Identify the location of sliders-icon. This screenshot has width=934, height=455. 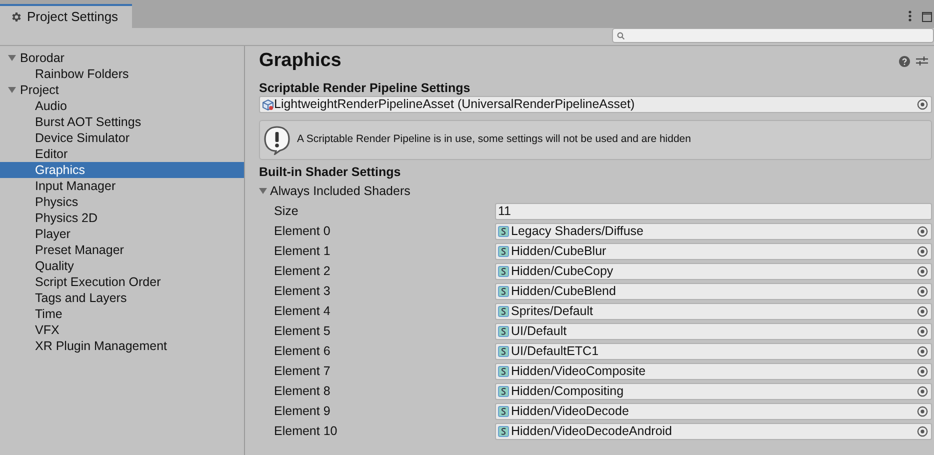
(922, 61).